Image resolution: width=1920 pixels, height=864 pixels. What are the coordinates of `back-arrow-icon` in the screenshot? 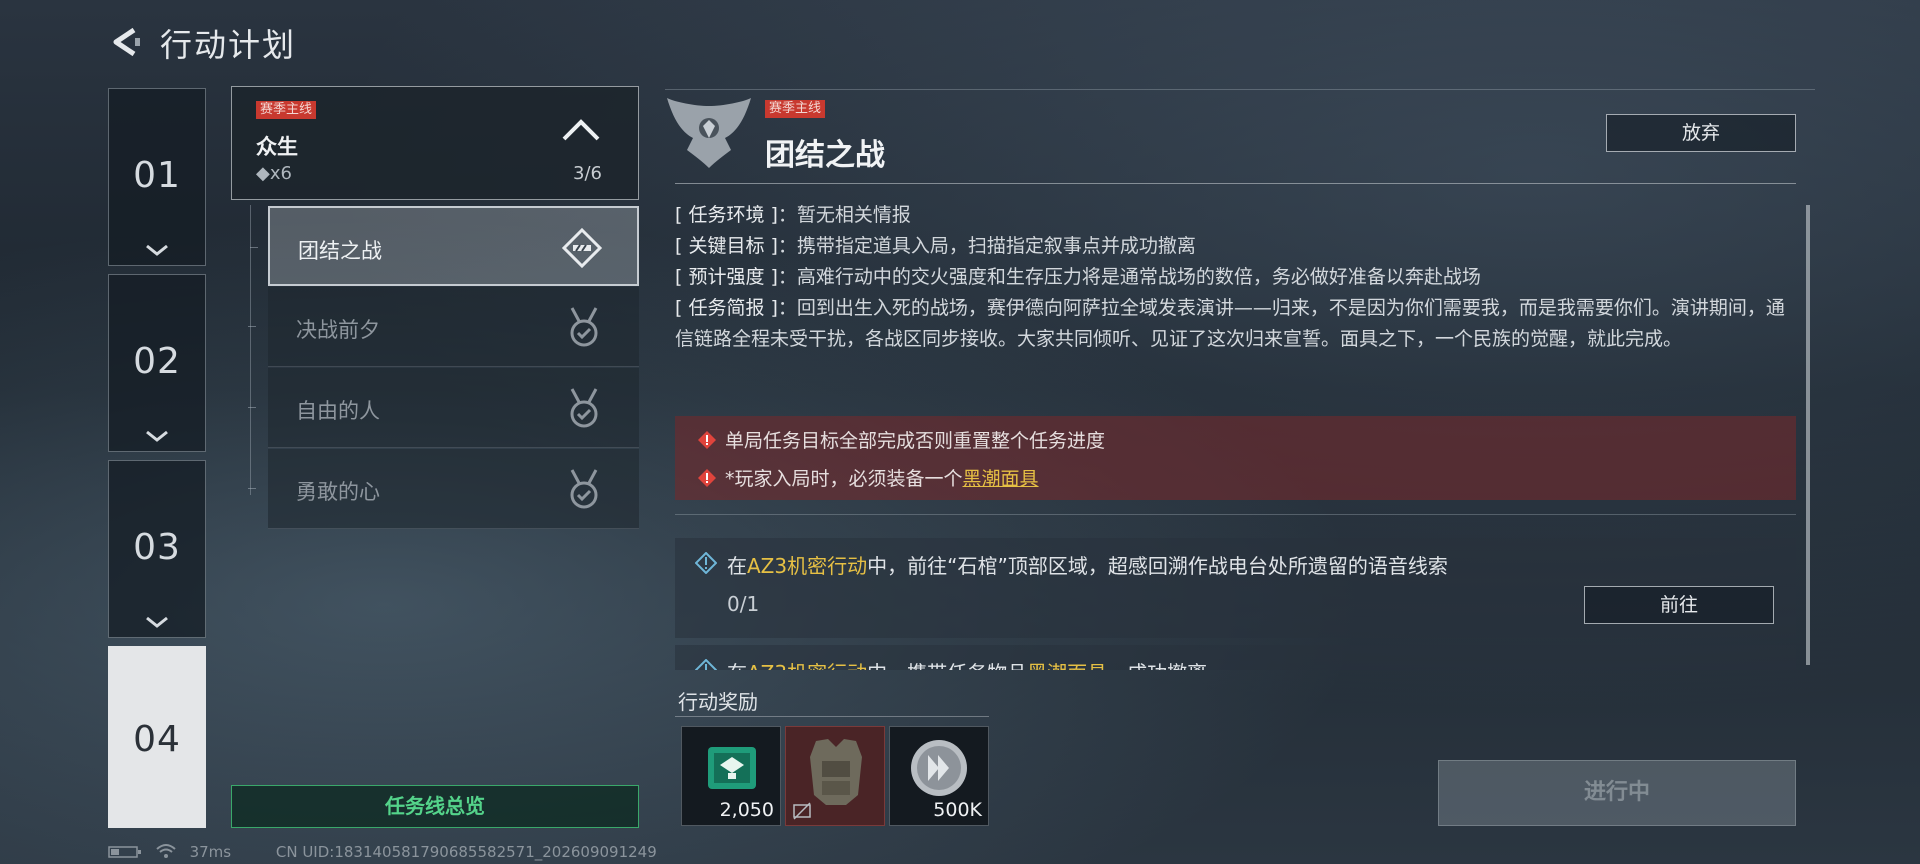 It's located at (125, 42).